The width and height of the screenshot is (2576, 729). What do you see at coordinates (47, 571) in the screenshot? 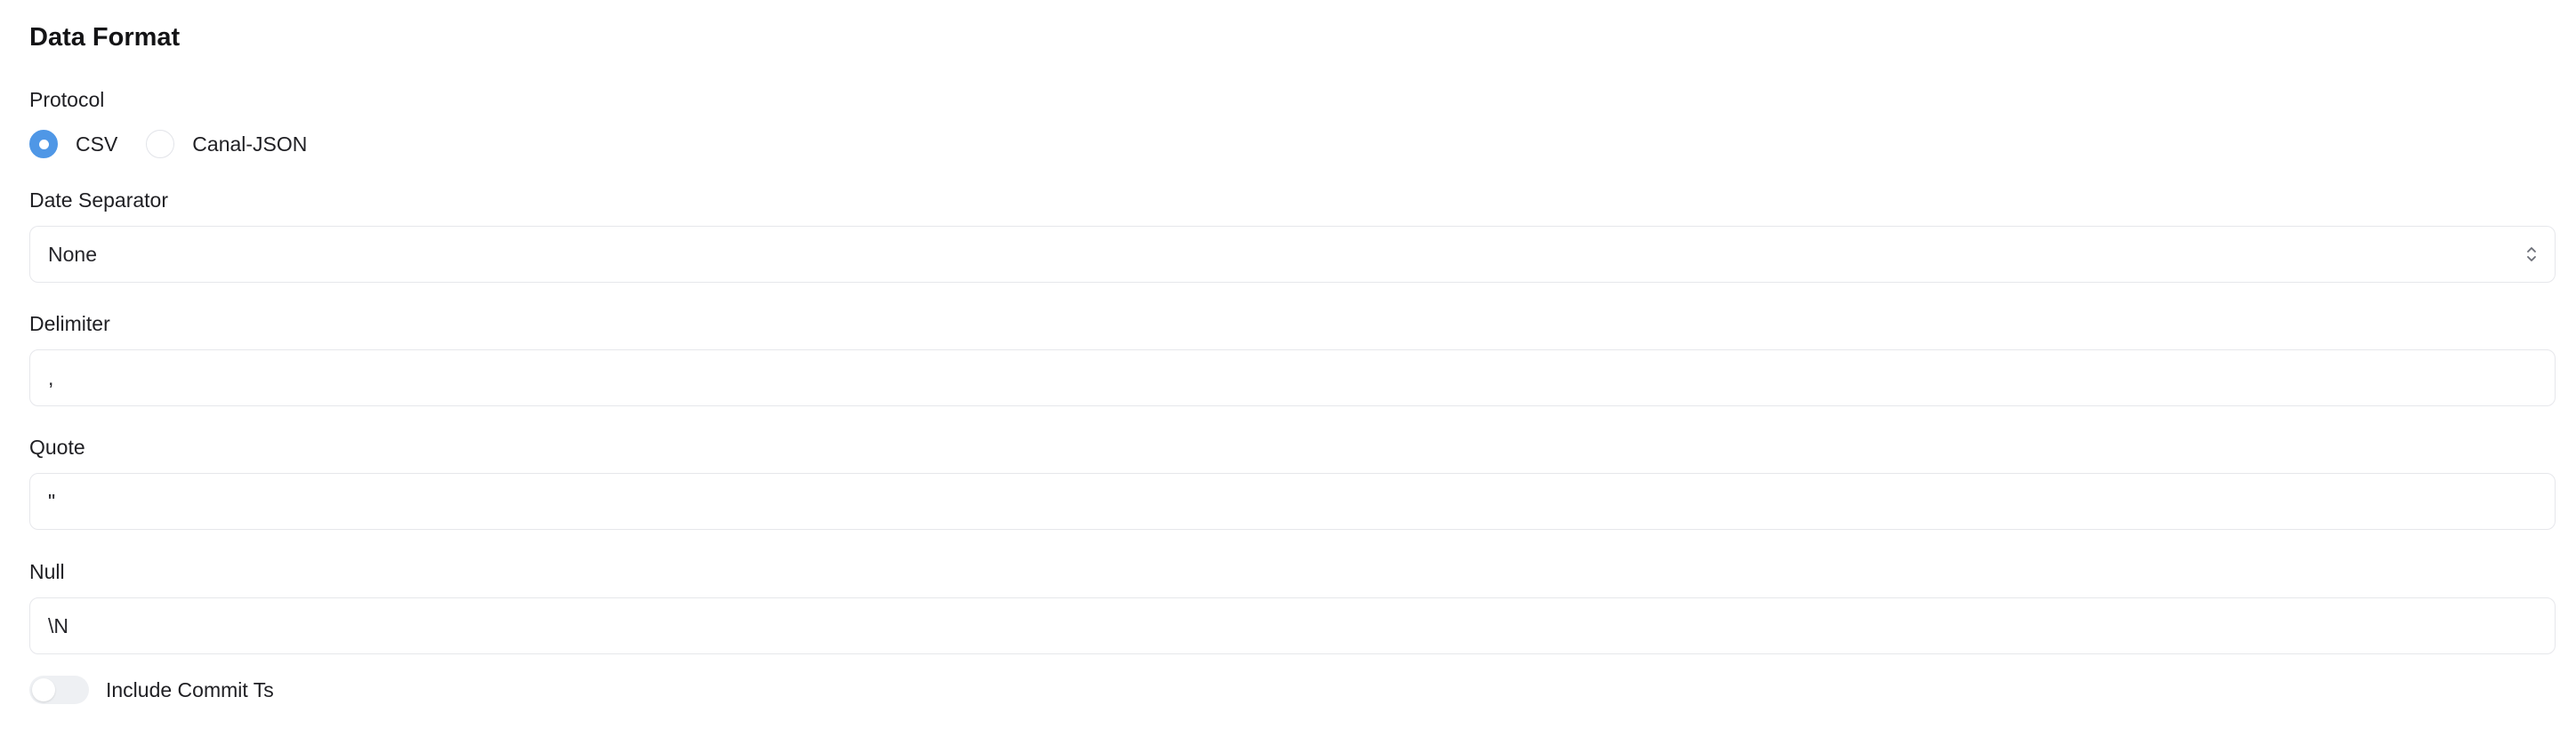
I see `null-label: Null` at bounding box center [47, 571].